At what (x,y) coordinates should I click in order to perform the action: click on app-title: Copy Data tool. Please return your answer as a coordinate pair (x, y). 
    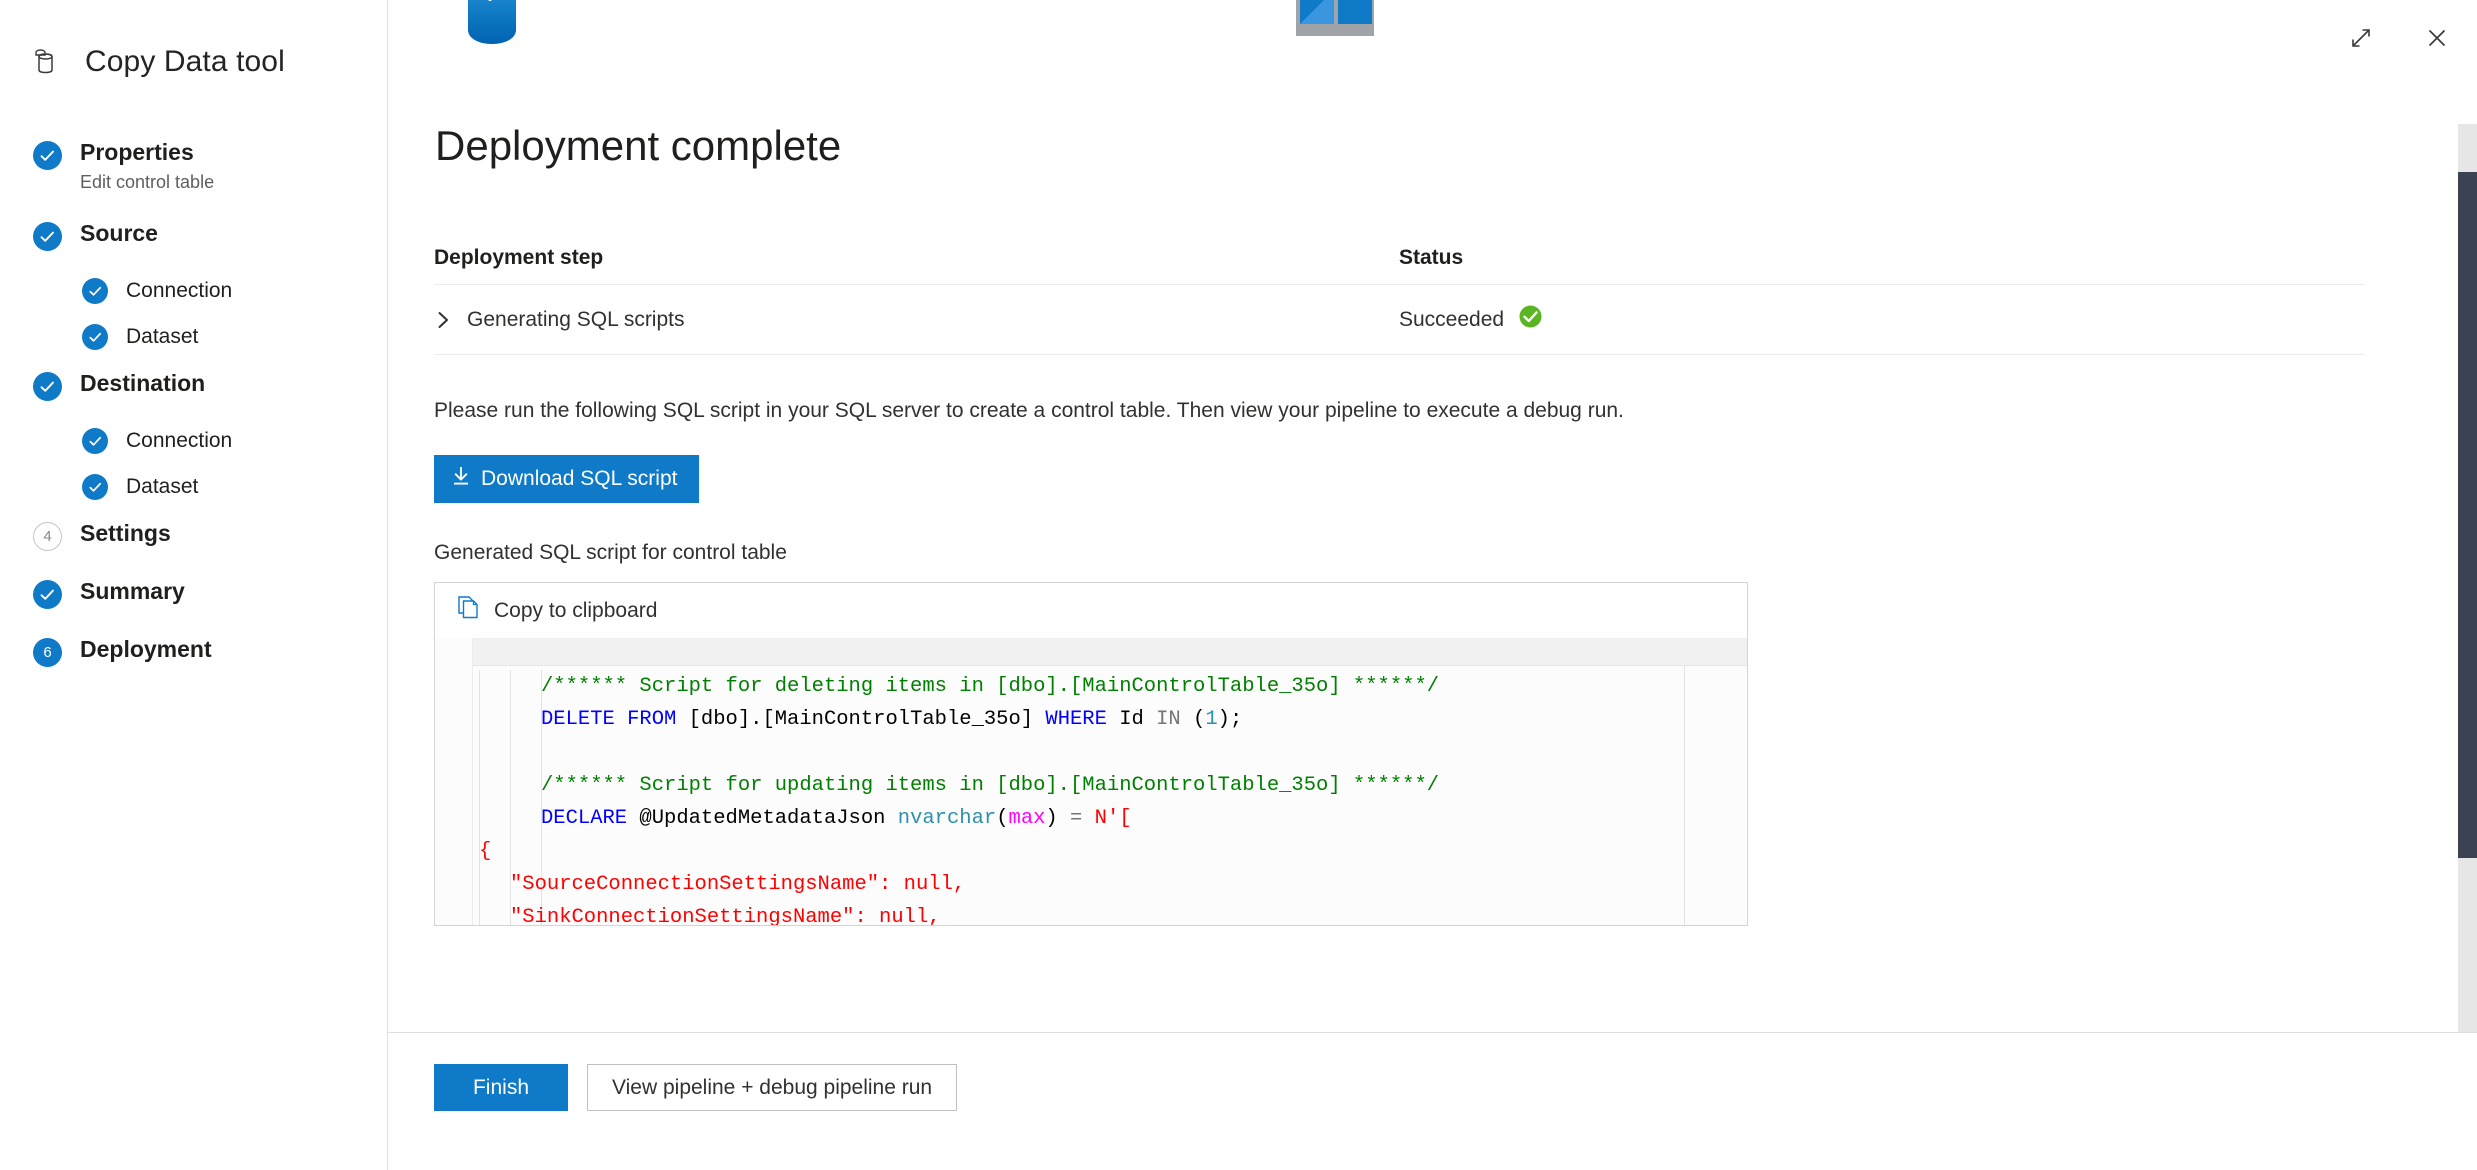
    Looking at the image, I should click on (185, 61).